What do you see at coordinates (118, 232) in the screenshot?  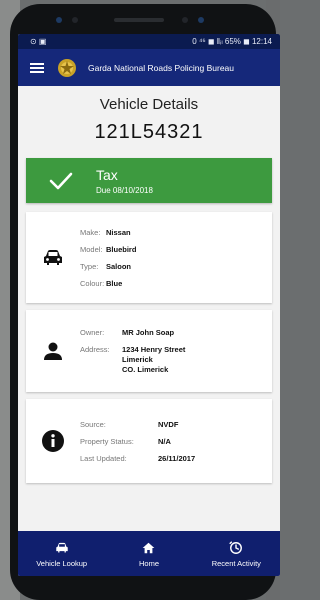 I see `make-value: Nissan` at bounding box center [118, 232].